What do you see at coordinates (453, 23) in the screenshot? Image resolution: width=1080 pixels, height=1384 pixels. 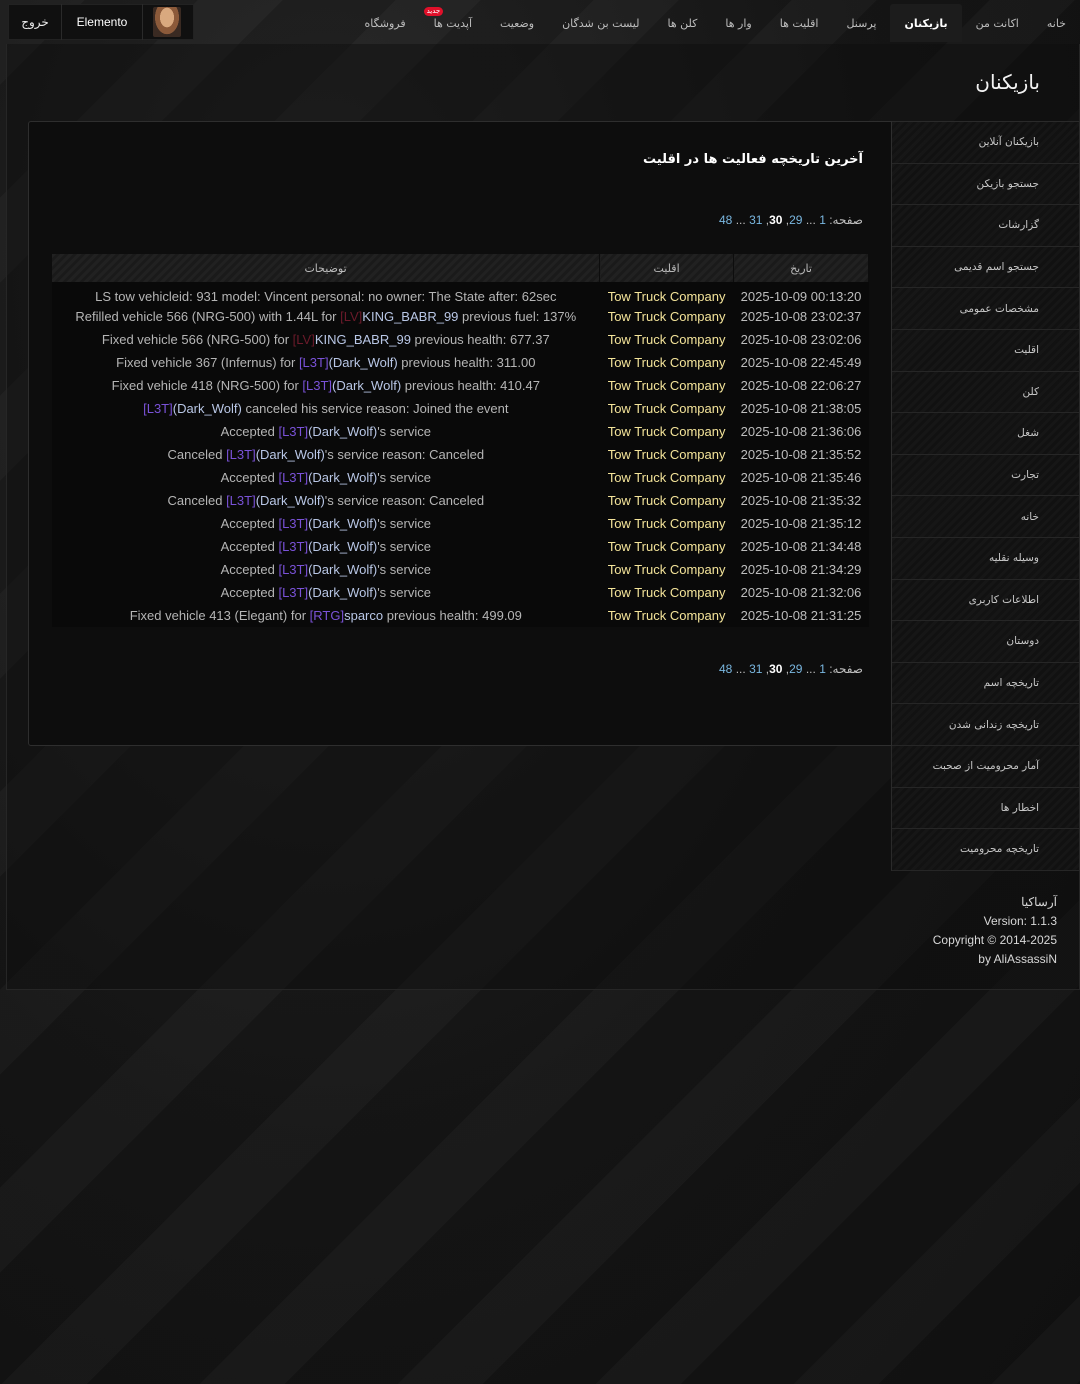 I see `nav-item: آپدیت ها جدید` at bounding box center [453, 23].